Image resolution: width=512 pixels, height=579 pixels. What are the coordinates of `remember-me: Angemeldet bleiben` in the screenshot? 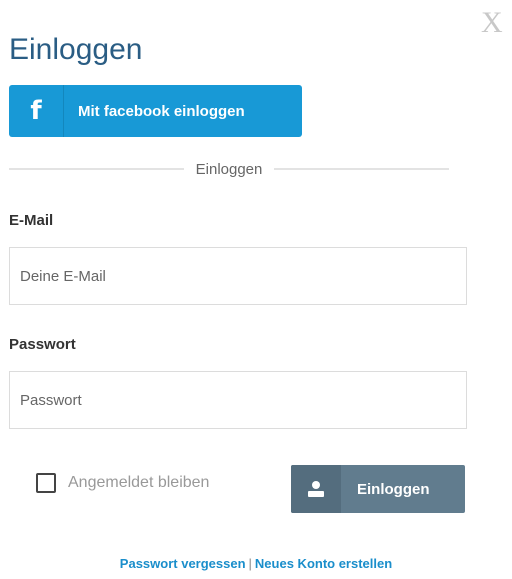 It's located at (122, 483).